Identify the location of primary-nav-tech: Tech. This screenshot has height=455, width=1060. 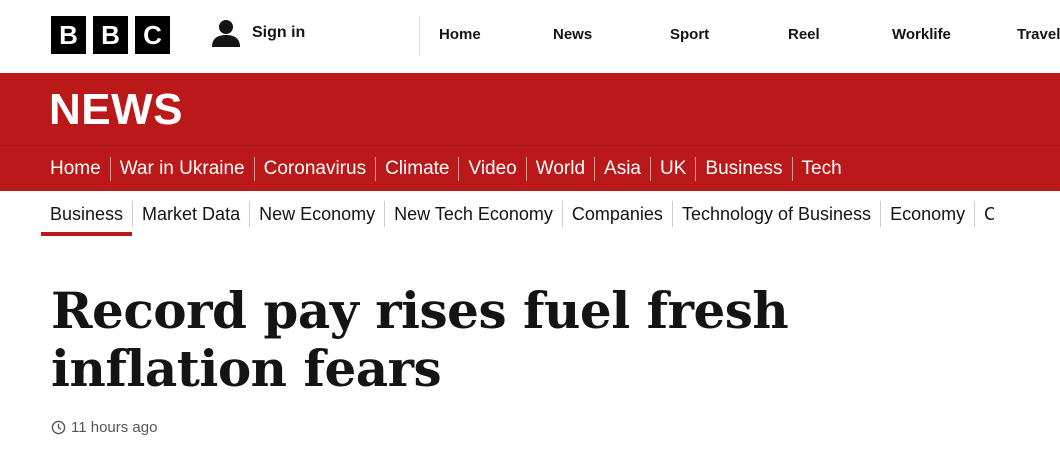
(821, 168).